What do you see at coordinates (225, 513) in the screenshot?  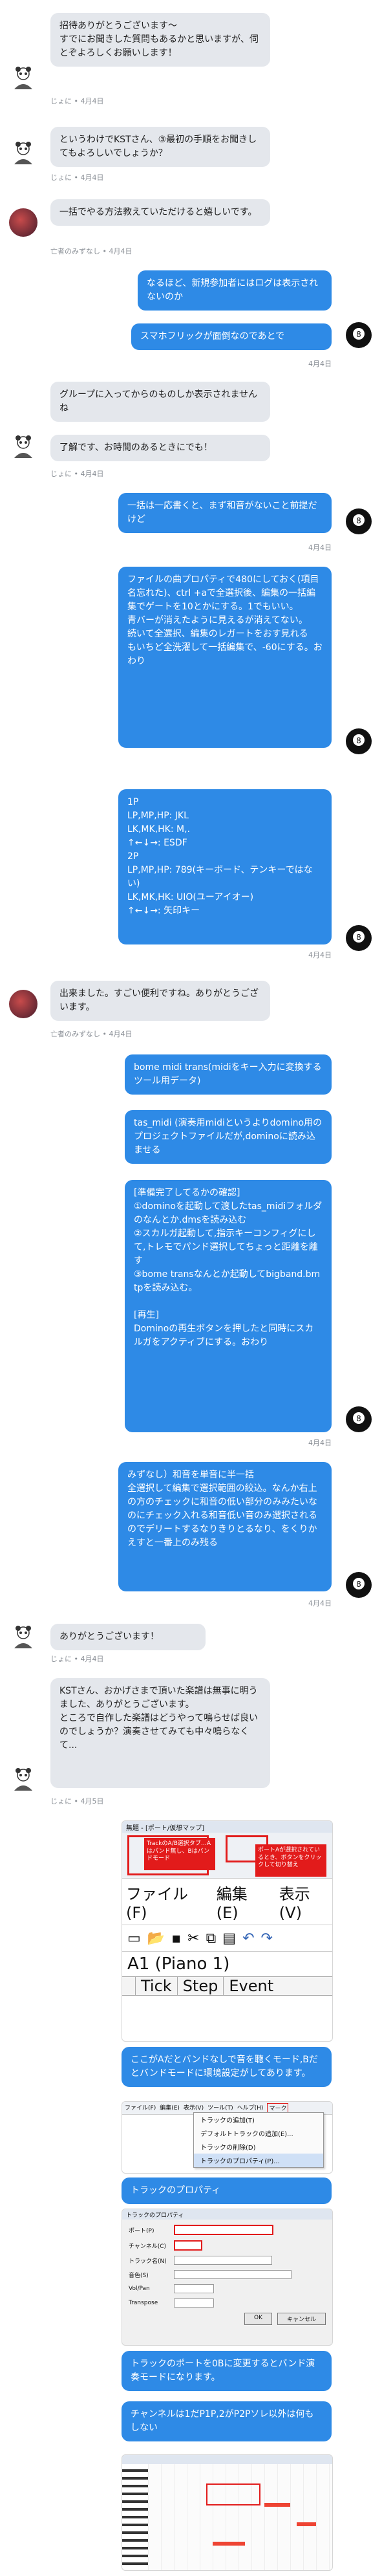 I see `message-bubble: 一括は一応書くと、まず和音がないこと前提だけど` at bounding box center [225, 513].